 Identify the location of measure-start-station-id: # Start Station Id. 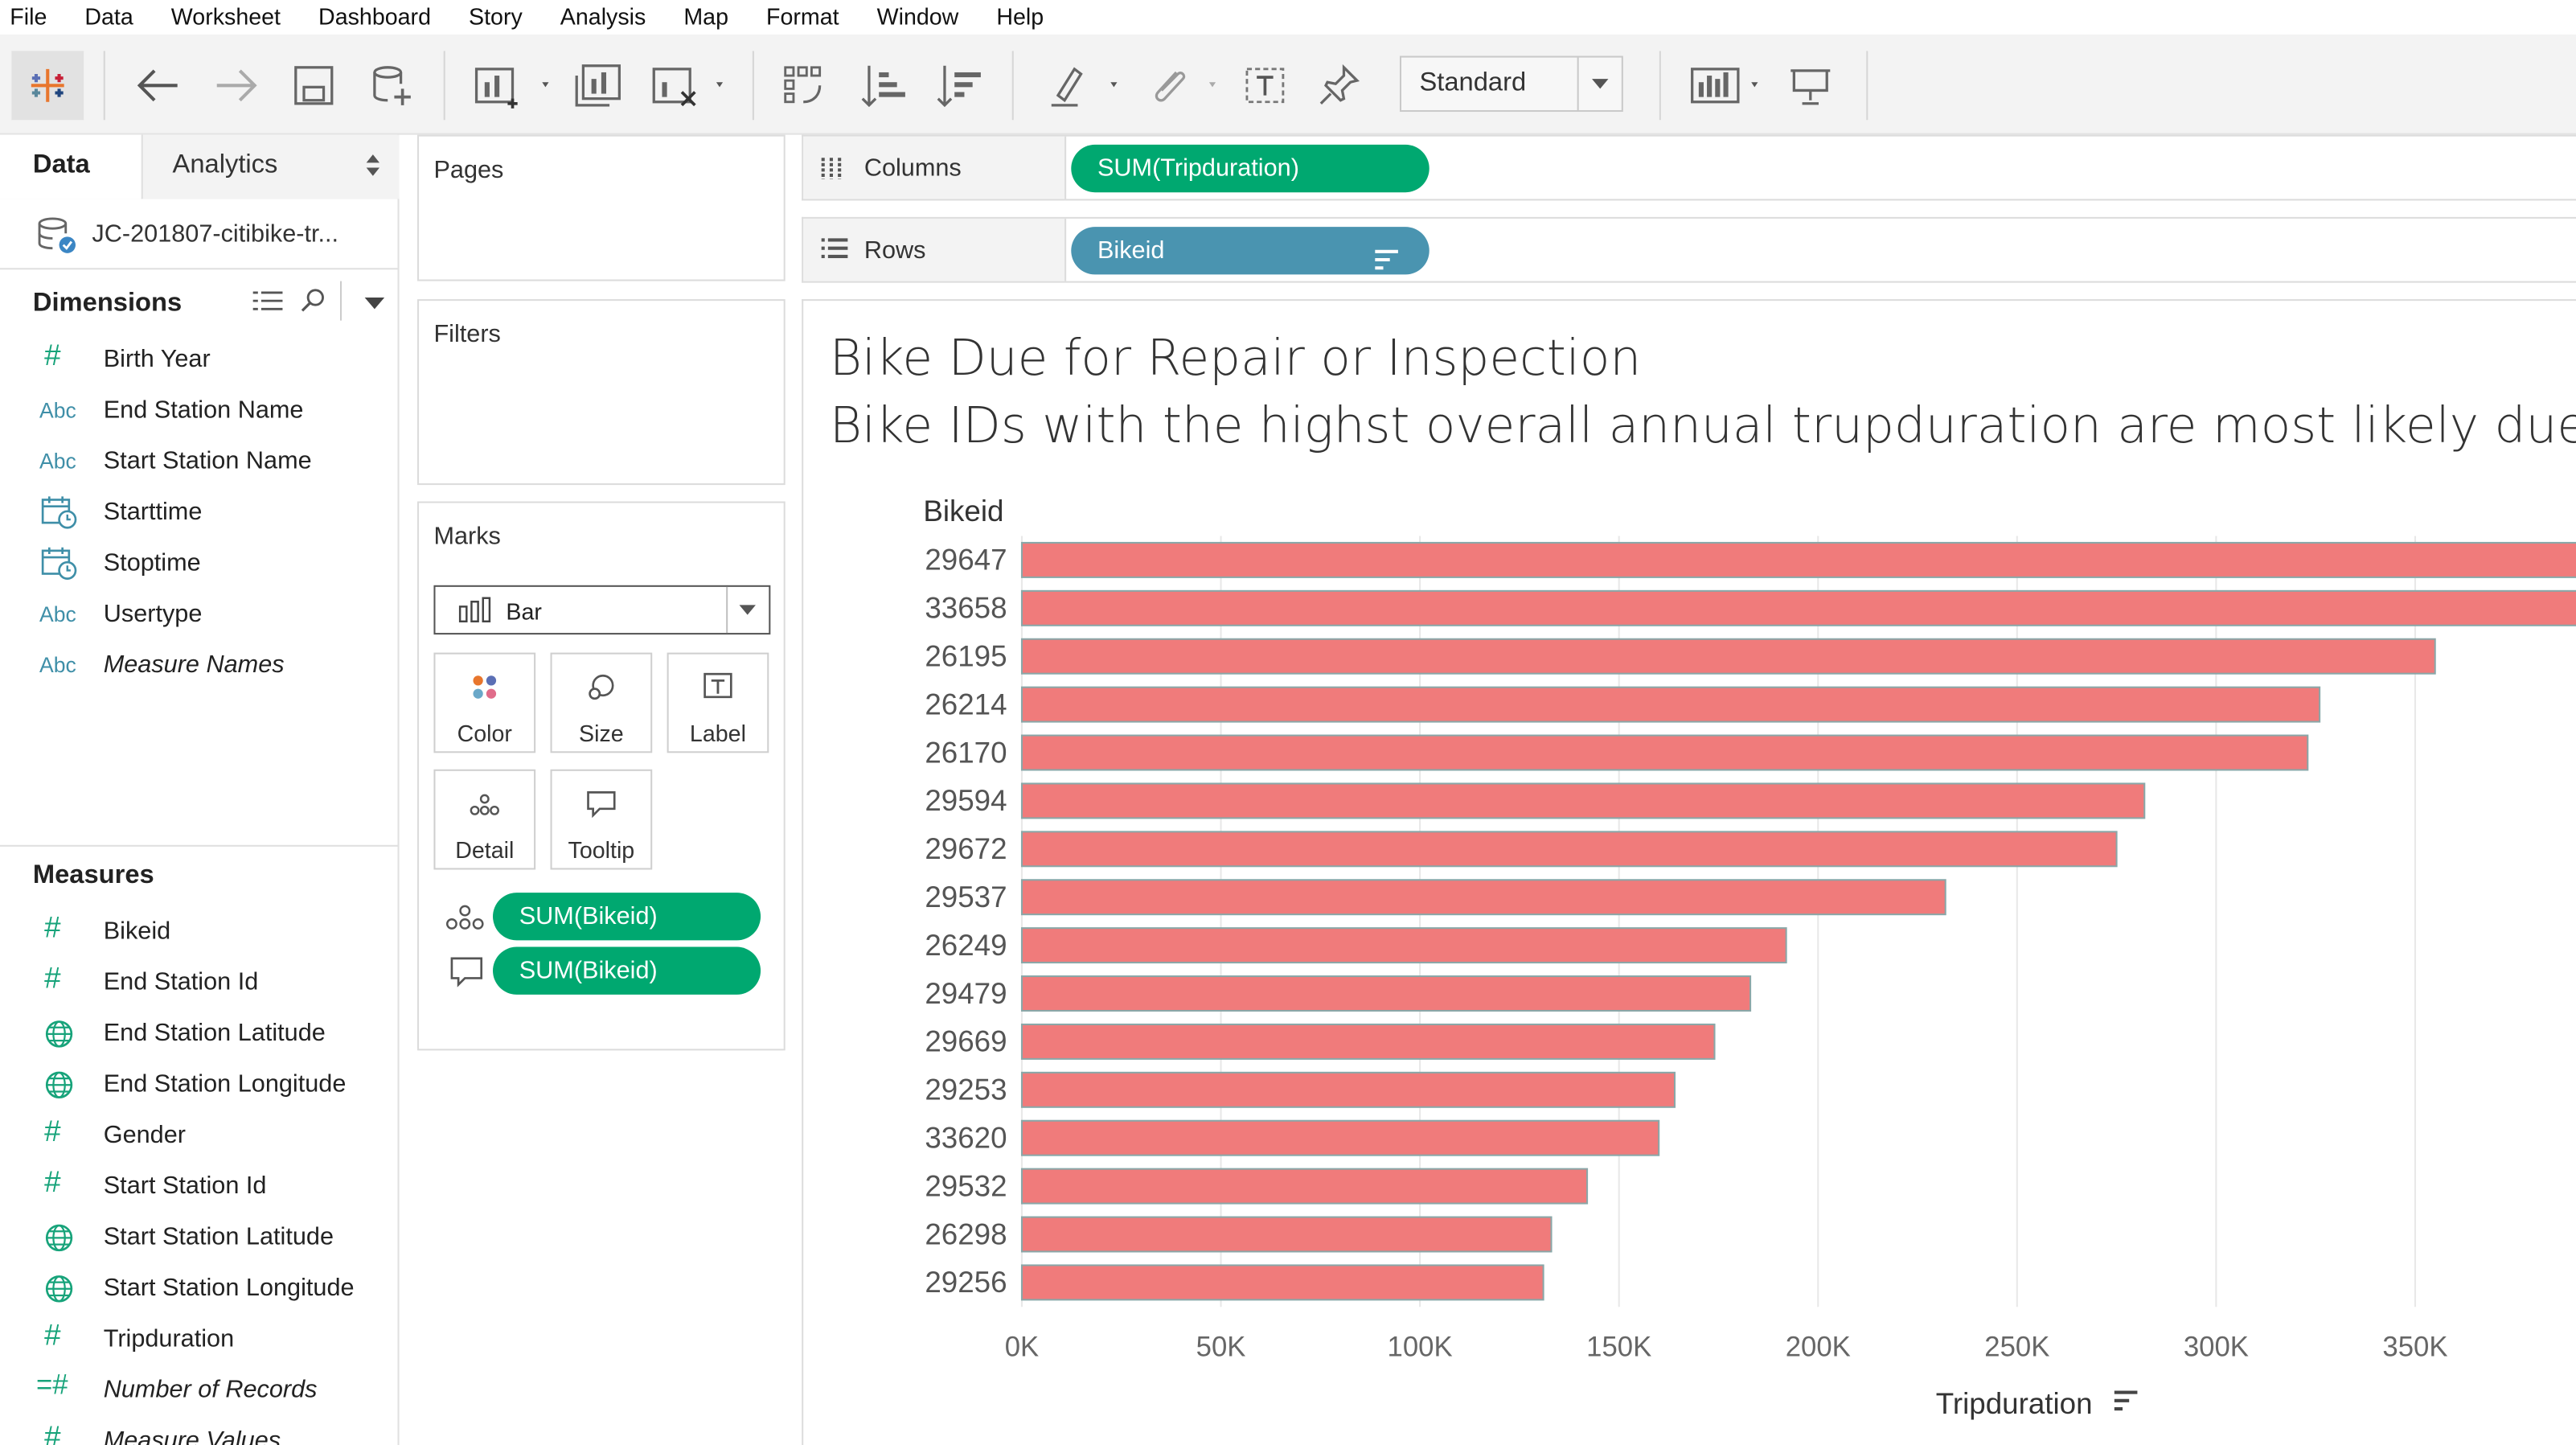
(200, 1186).